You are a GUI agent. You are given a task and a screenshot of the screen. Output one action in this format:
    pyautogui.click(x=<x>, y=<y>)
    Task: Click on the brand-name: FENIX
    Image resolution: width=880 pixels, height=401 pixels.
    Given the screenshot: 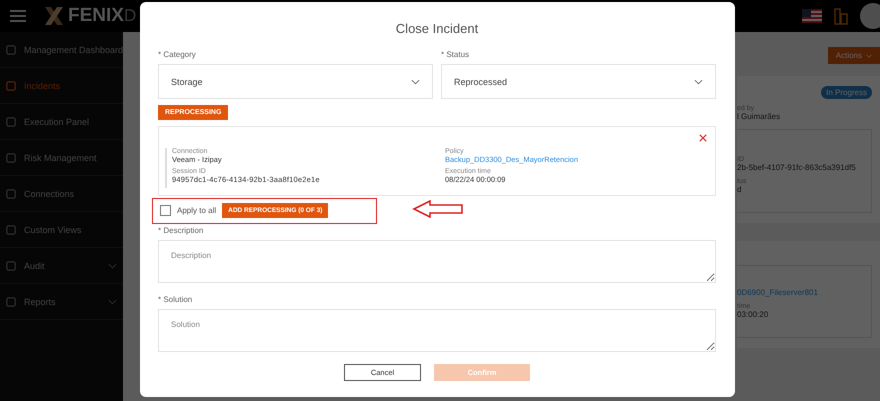 What is the action you would take?
    pyautogui.click(x=96, y=16)
    